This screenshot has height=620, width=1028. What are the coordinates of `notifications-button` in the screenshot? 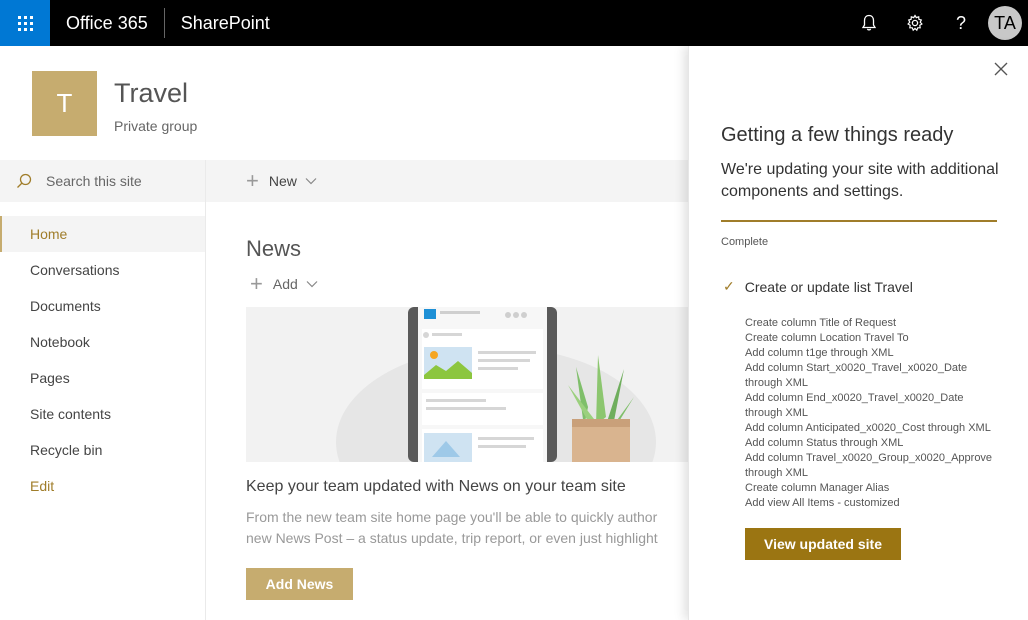 It's located at (869, 23).